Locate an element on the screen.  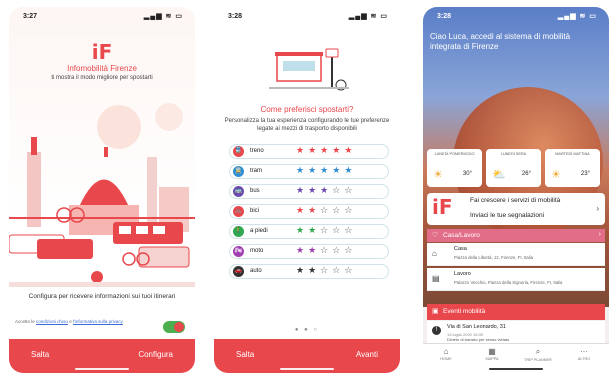
status-time: 3:27 is located at coordinates (30, 16).